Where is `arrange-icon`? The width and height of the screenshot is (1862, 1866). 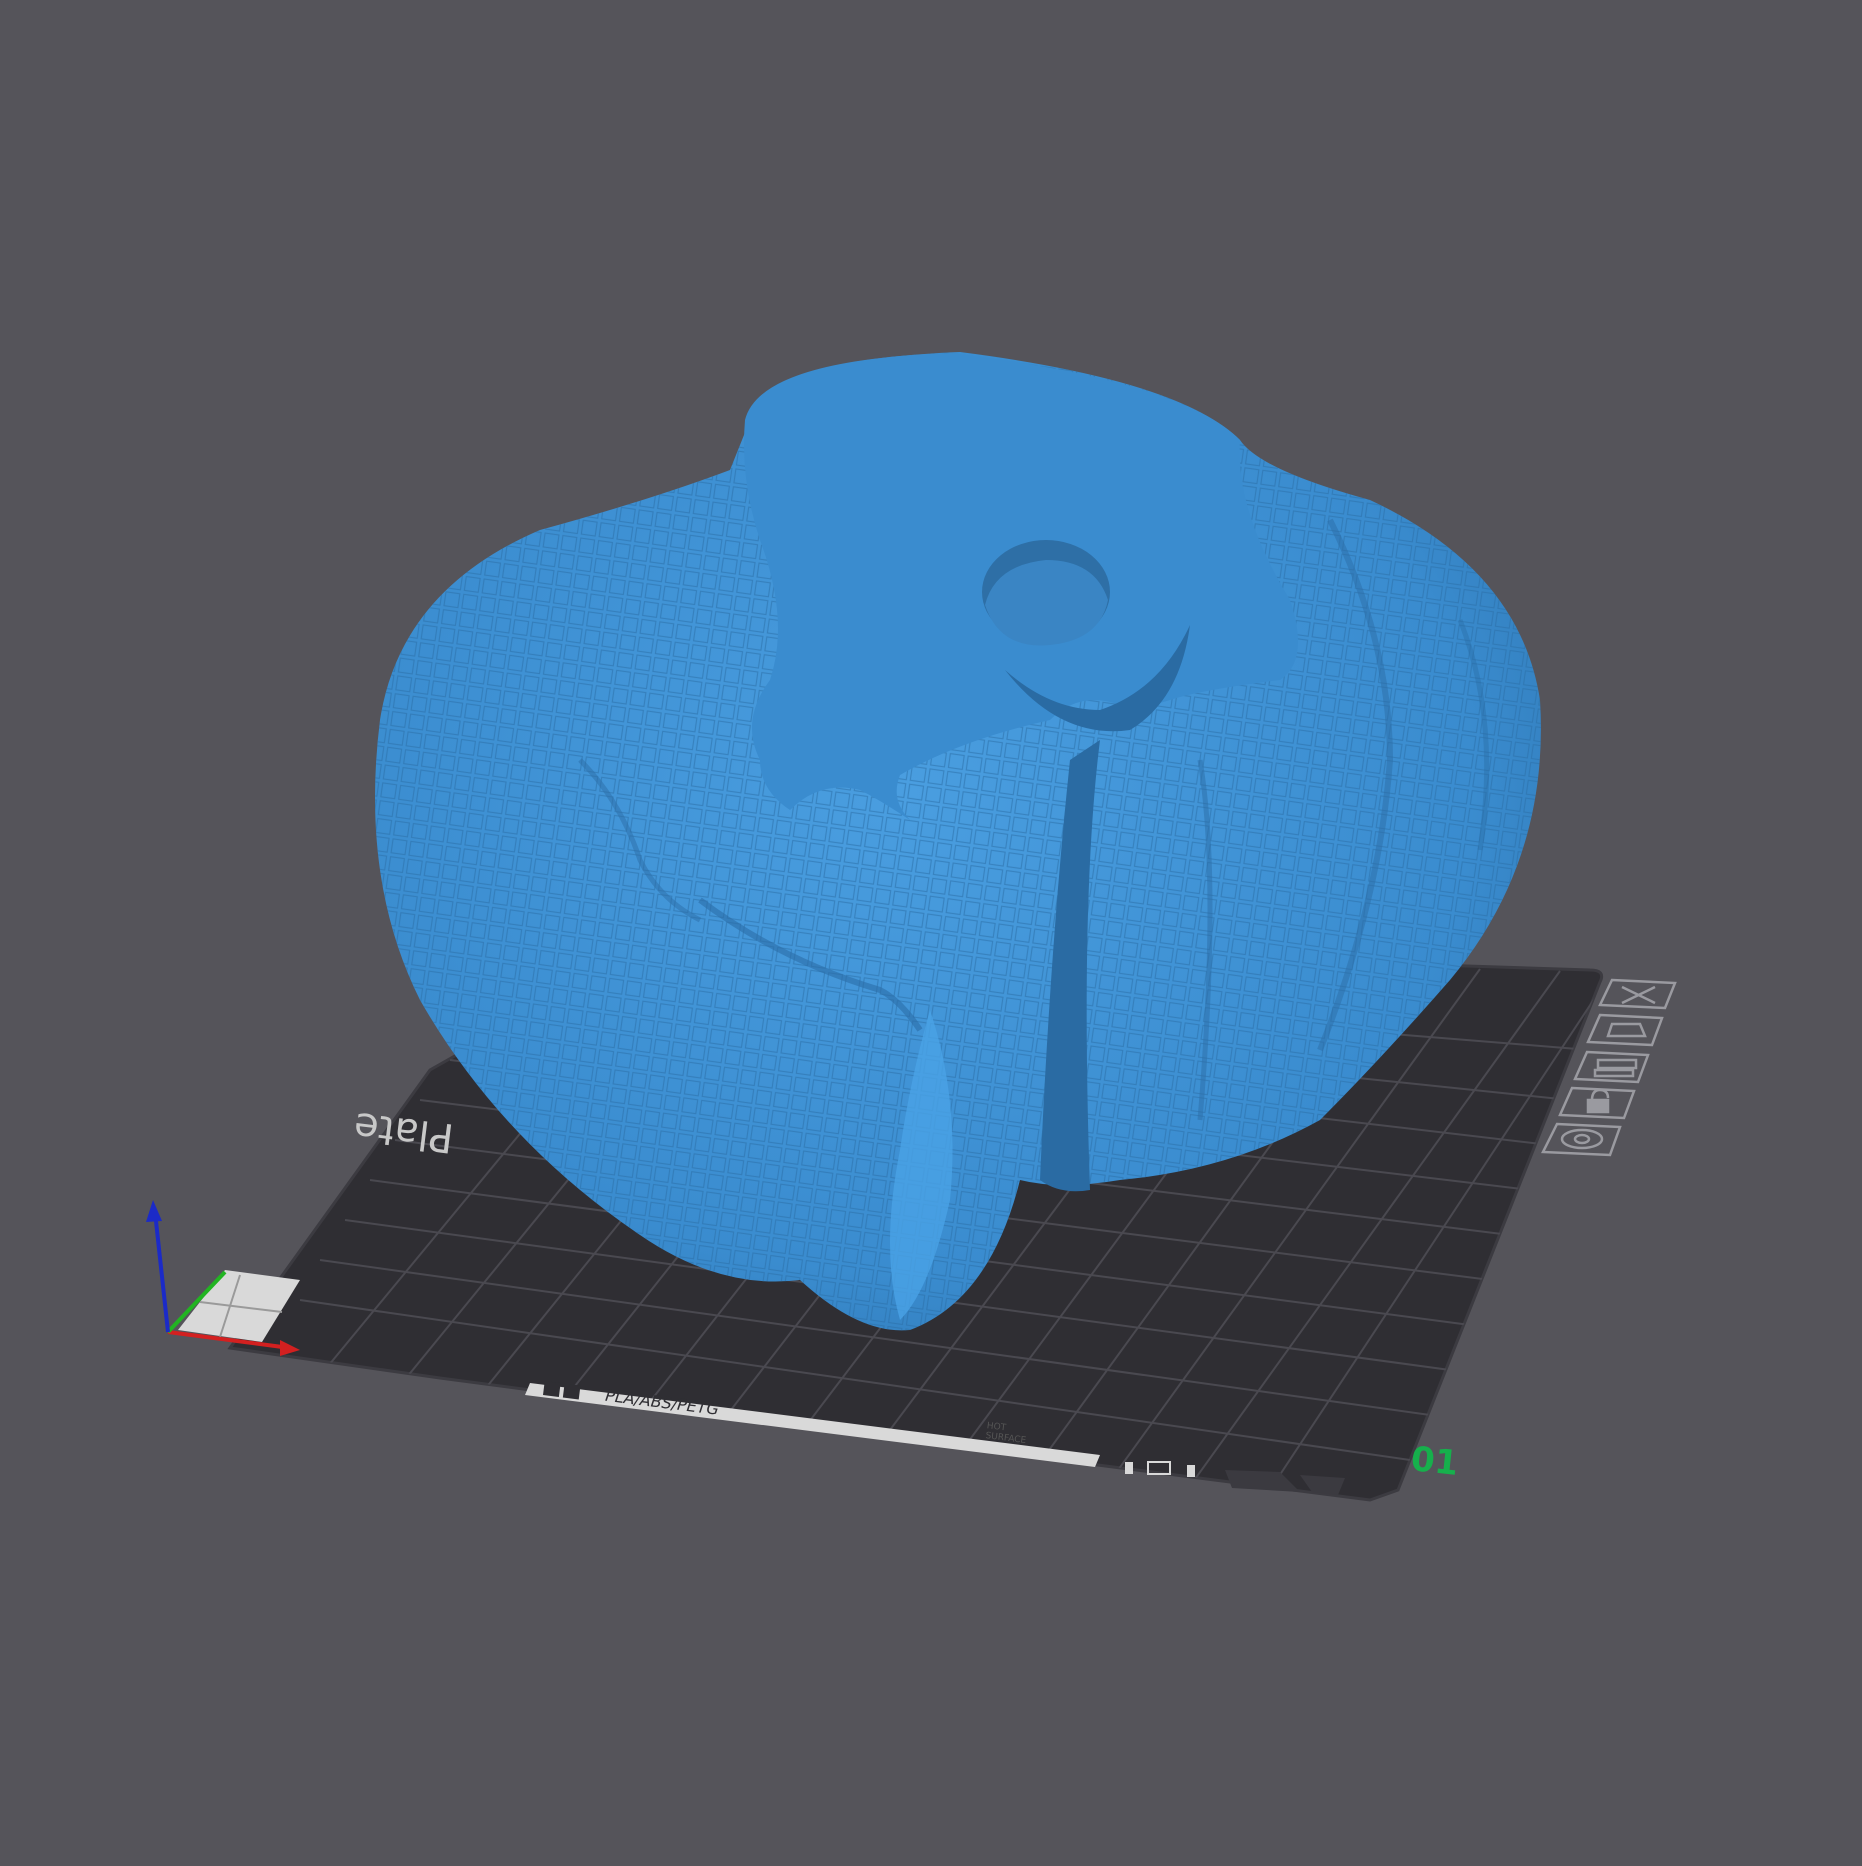 arrange-icon is located at coordinates (1611, 1067).